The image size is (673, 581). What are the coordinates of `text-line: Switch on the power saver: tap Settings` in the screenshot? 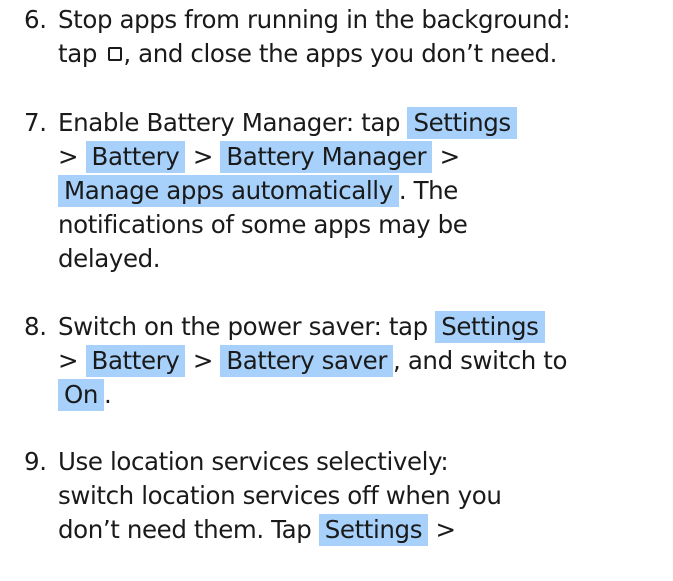 It's located at (365, 328).